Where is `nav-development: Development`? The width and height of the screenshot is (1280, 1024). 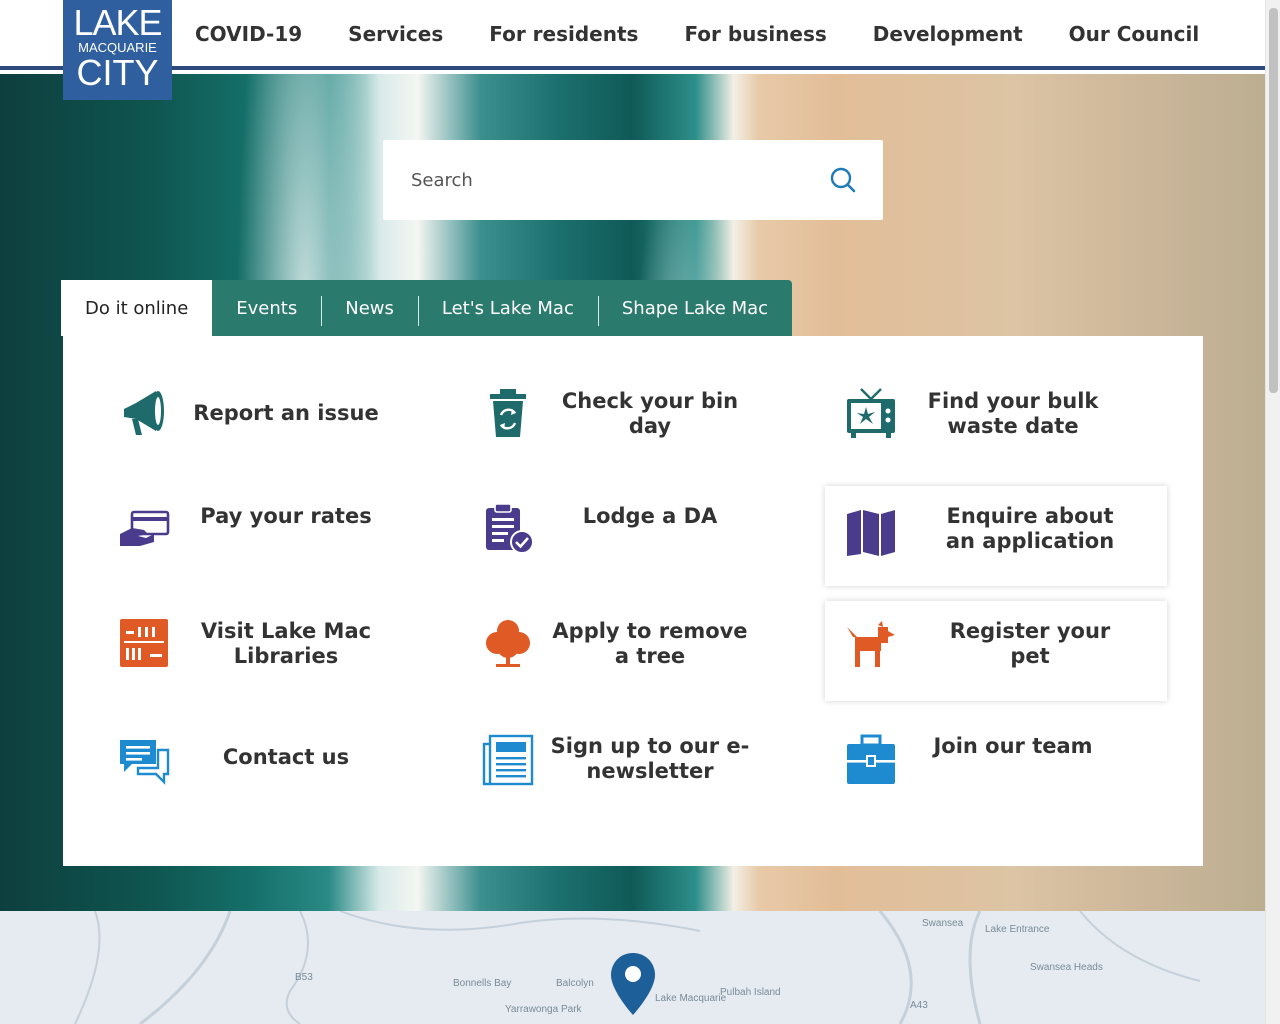
nav-development: Development is located at coordinates (948, 34).